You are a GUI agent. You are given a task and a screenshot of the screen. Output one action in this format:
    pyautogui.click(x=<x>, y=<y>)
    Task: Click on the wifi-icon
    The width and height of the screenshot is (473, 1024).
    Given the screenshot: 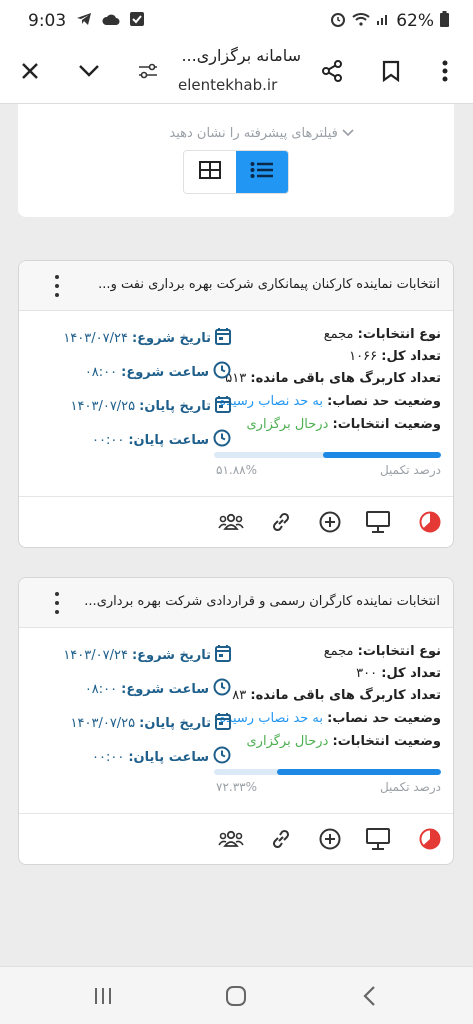 What is the action you would take?
    pyautogui.click(x=361, y=21)
    